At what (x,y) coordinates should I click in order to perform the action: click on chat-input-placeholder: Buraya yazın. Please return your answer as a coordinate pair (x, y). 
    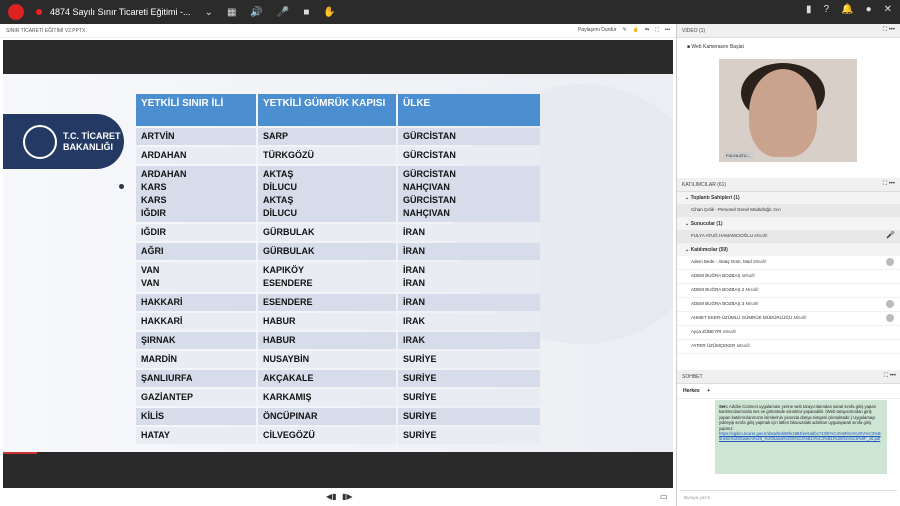
    Looking at the image, I should click on (697, 497).